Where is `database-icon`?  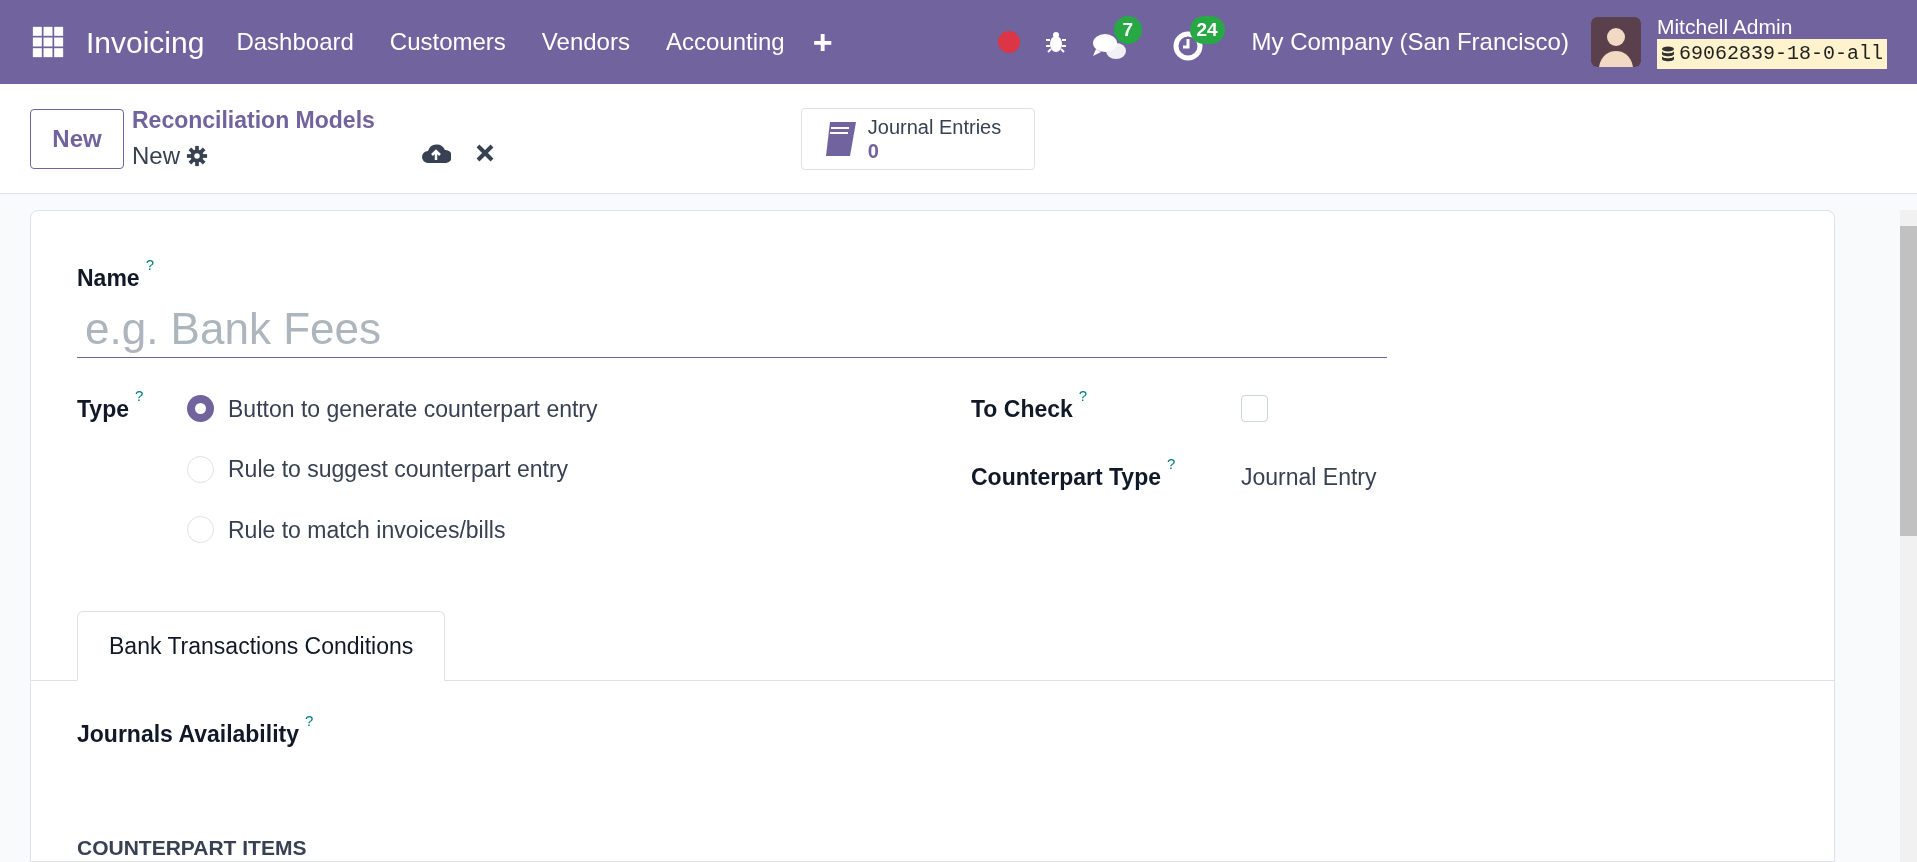
database-icon is located at coordinates (1667, 54).